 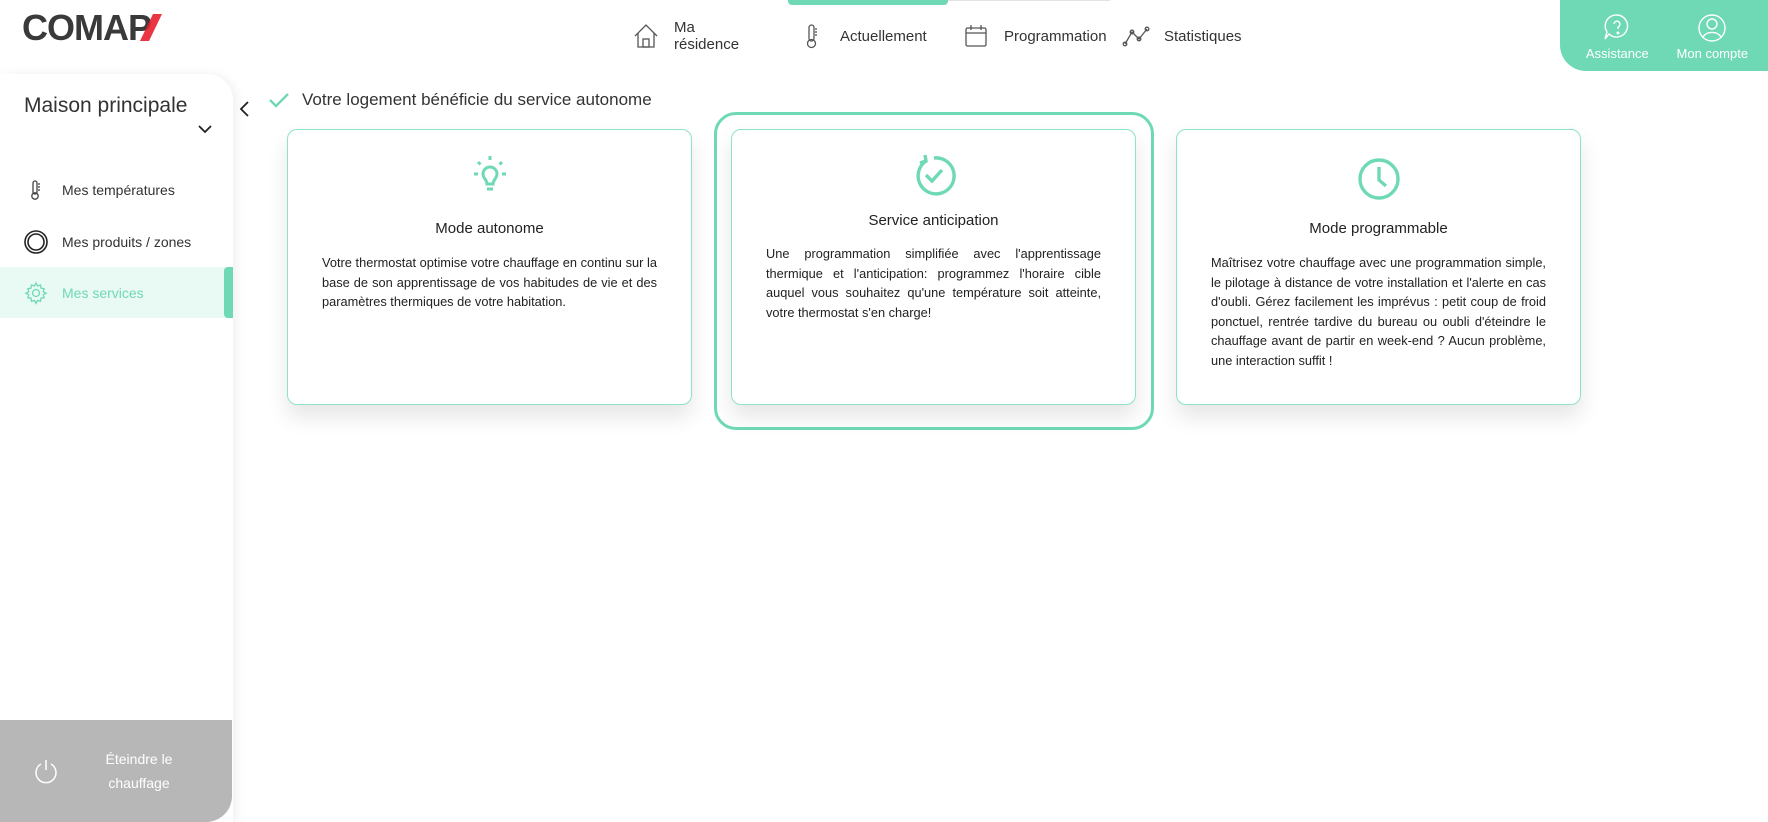 I want to click on sidebar-item-label: Mes températures, so click(x=118, y=189).